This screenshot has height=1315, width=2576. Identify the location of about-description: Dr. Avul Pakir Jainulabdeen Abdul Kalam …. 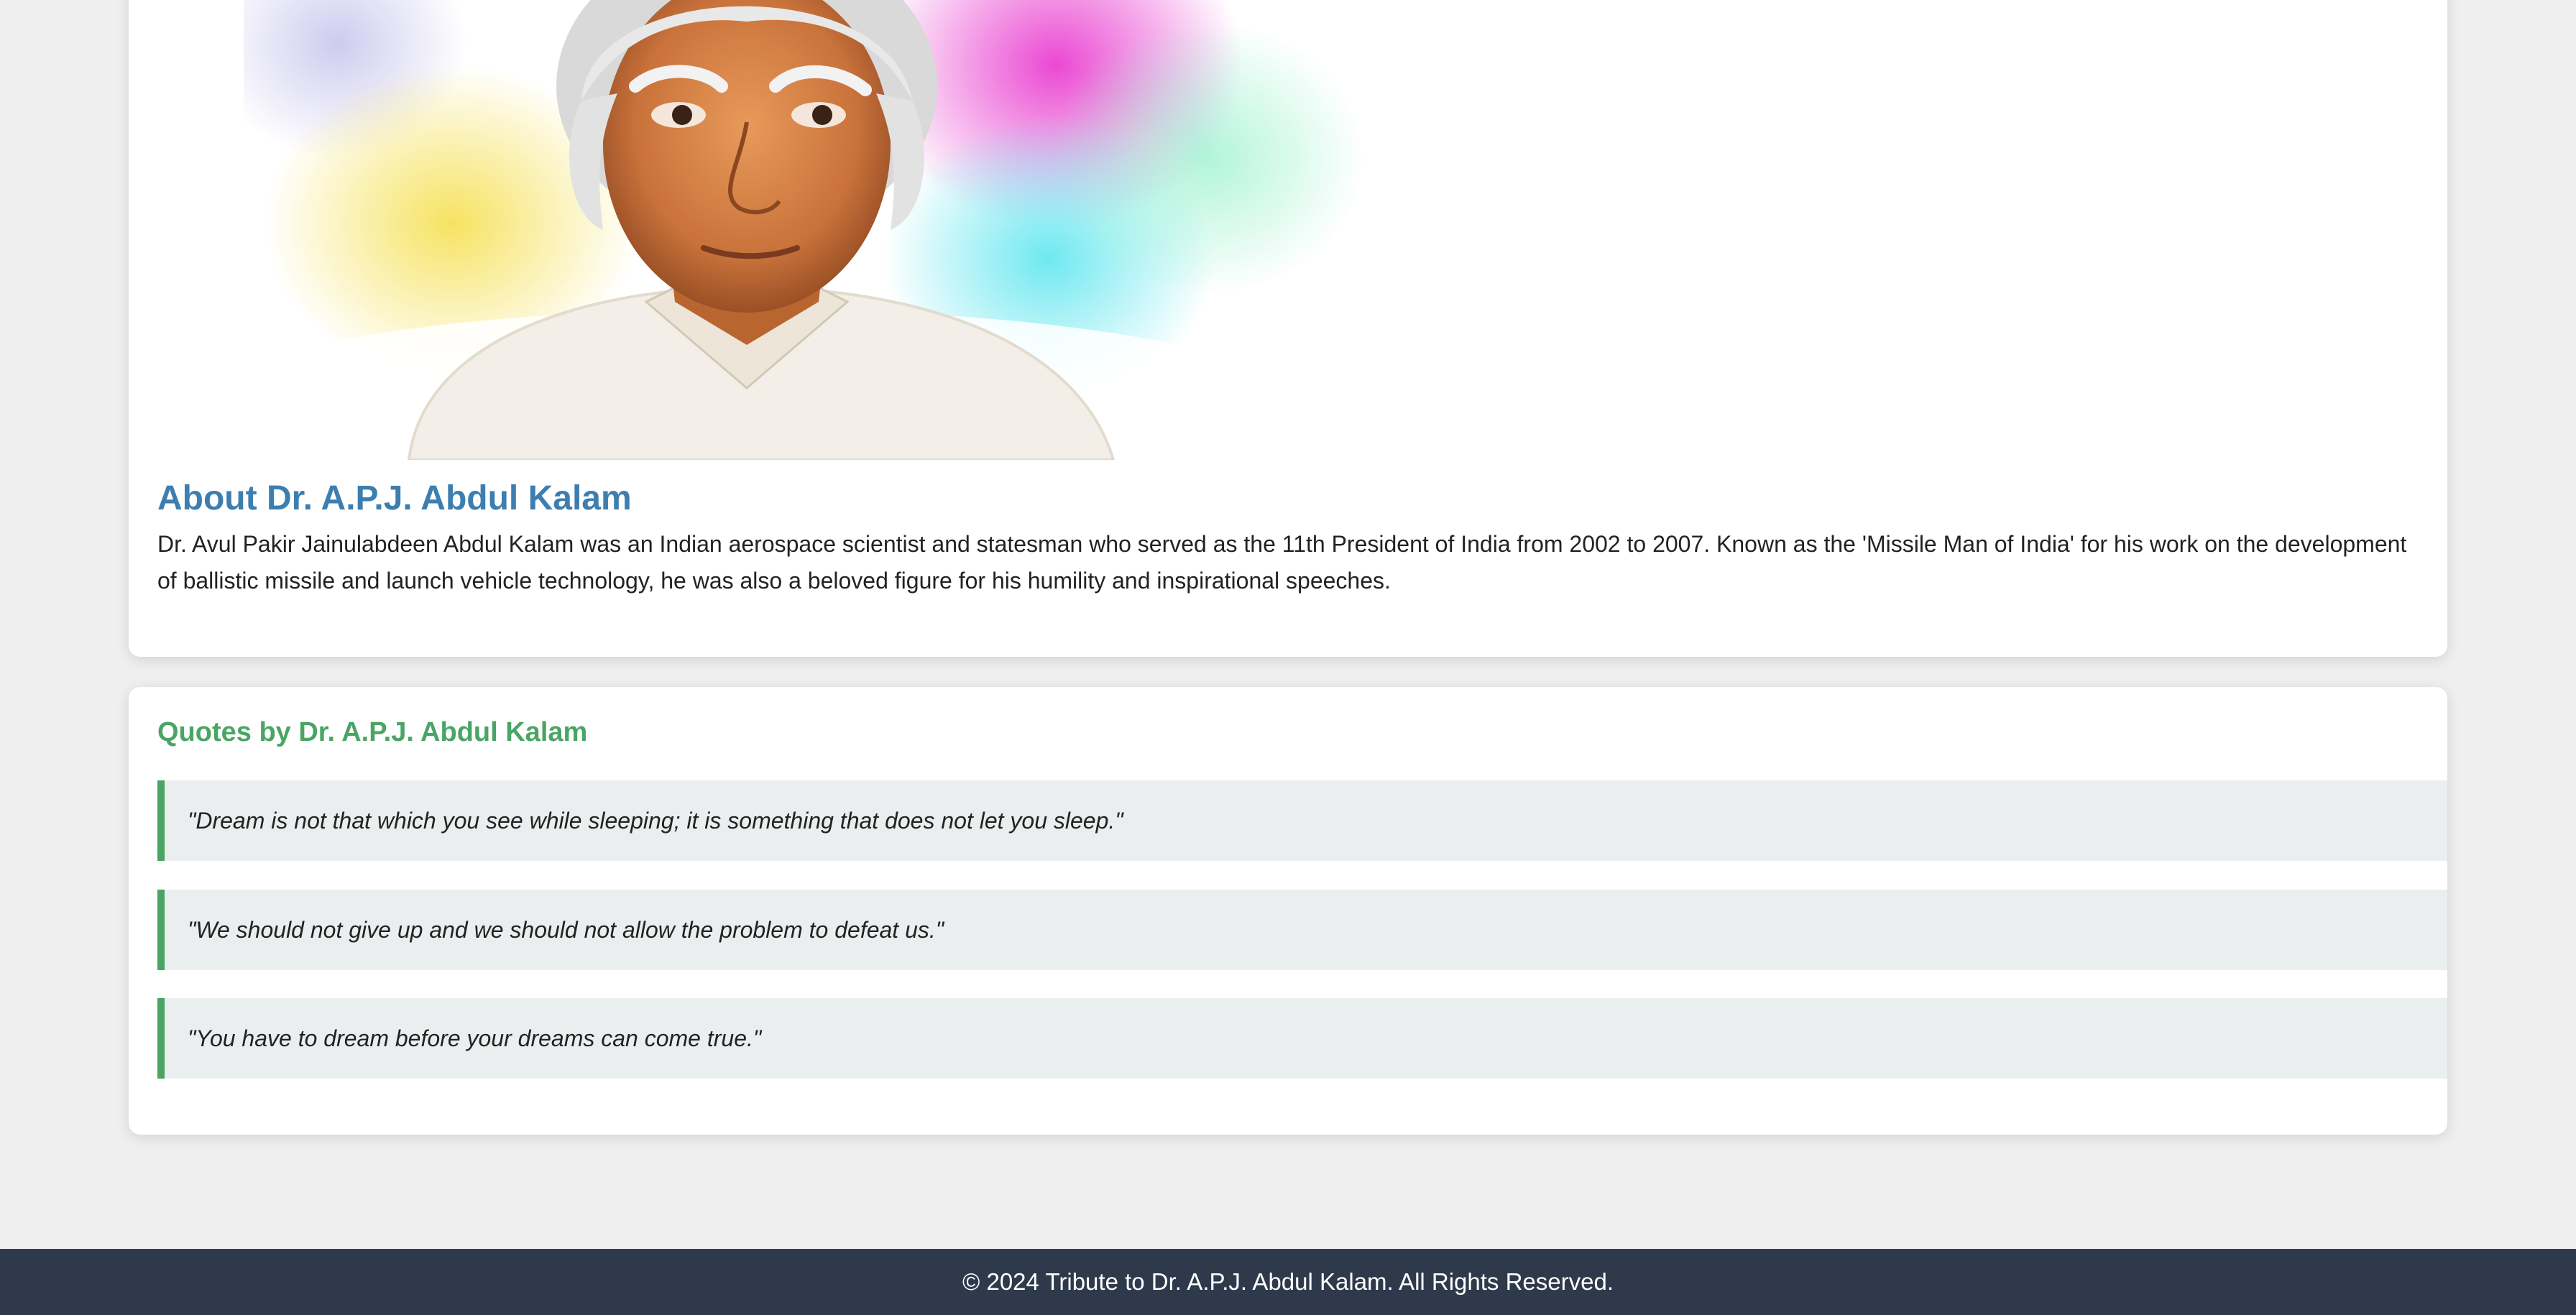
(1282, 562).